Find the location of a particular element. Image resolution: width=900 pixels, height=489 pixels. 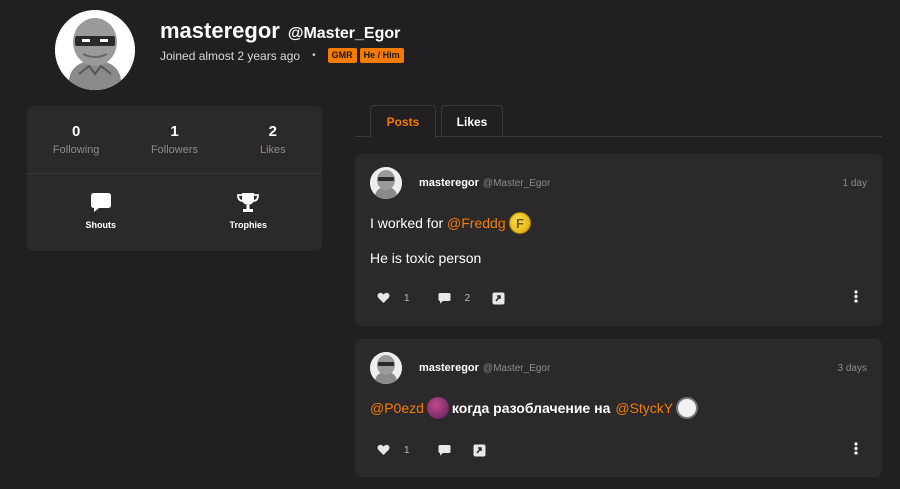

profile-avatar is located at coordinates (95, 50).